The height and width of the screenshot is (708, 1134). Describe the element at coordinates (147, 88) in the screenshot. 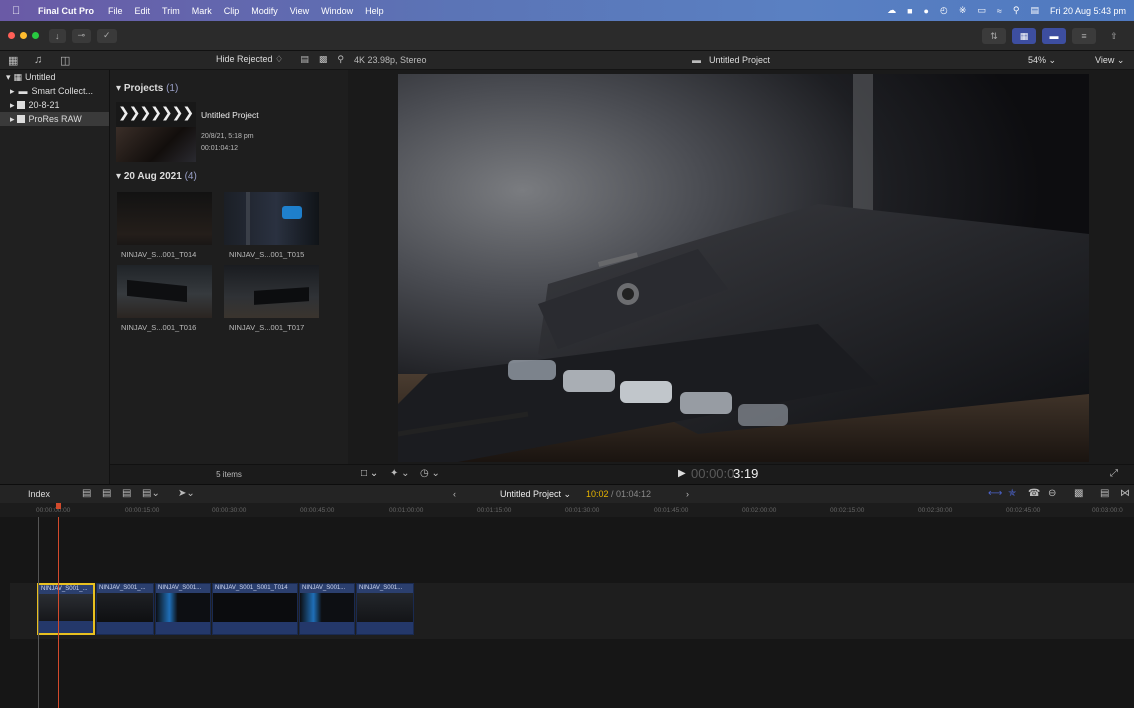

I see `projects-section-header: ▾ Projects (1)` at that location.